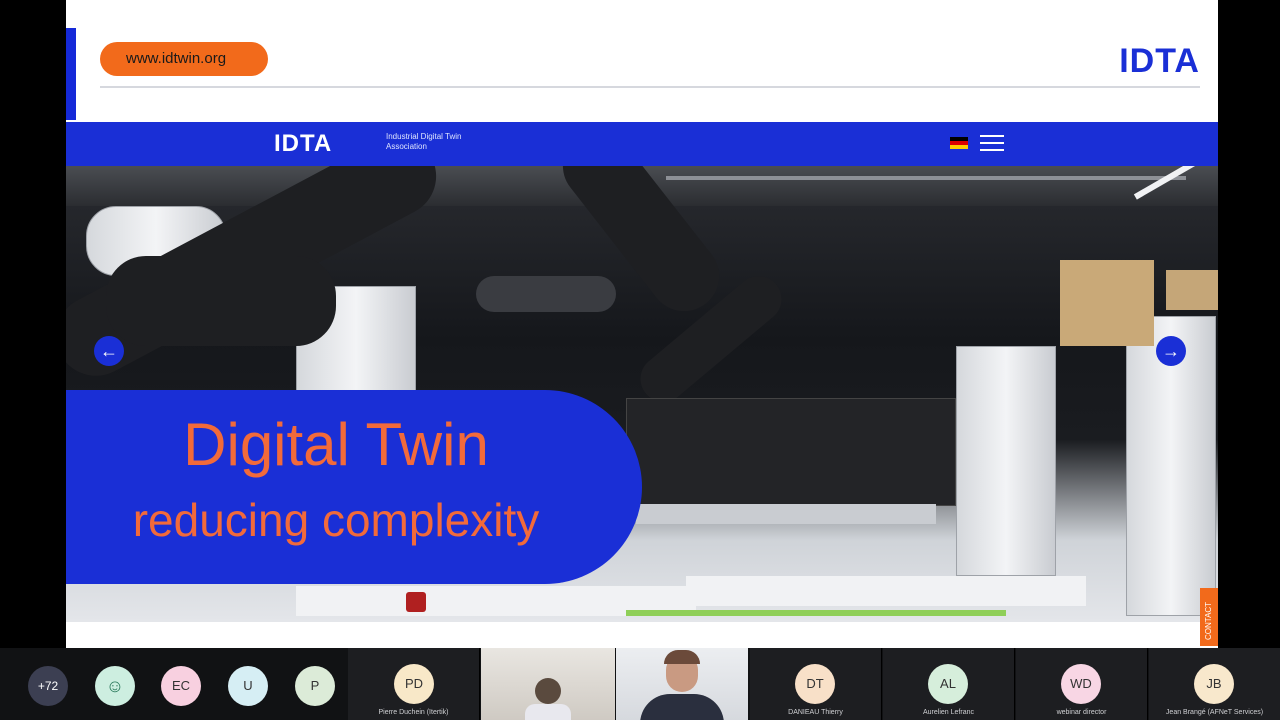 This screenshot has height=720, width=1280. Describe the element at coordinates (336, 444) in the screenshot. I see `hero-title: Digital Twin` at that location.